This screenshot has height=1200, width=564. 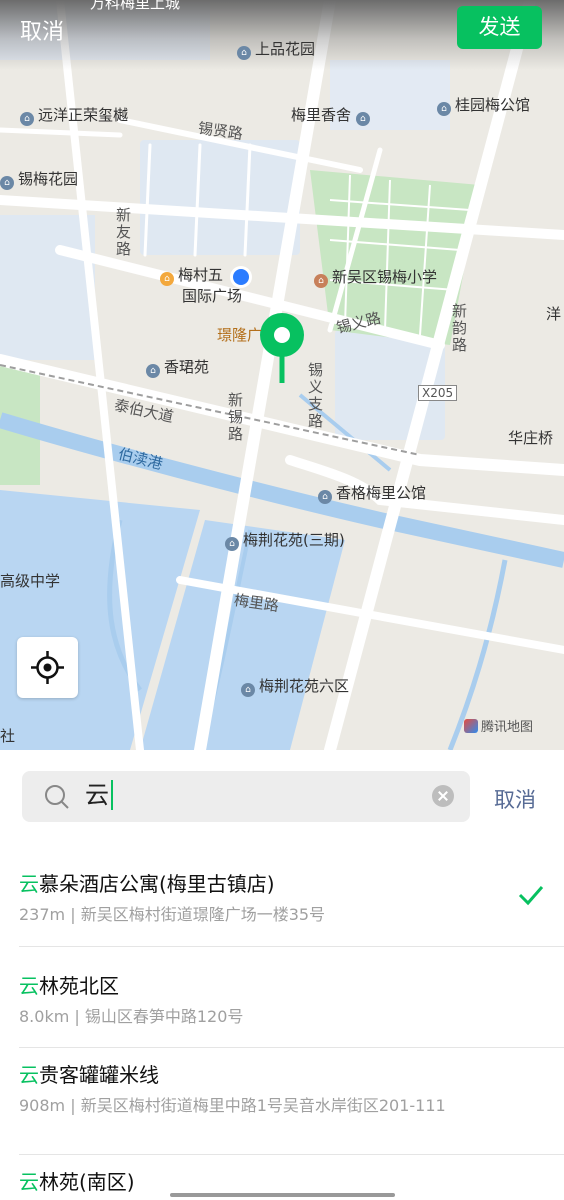 I want to click on map-poi: 国际广场, so click(x=212, y=295).